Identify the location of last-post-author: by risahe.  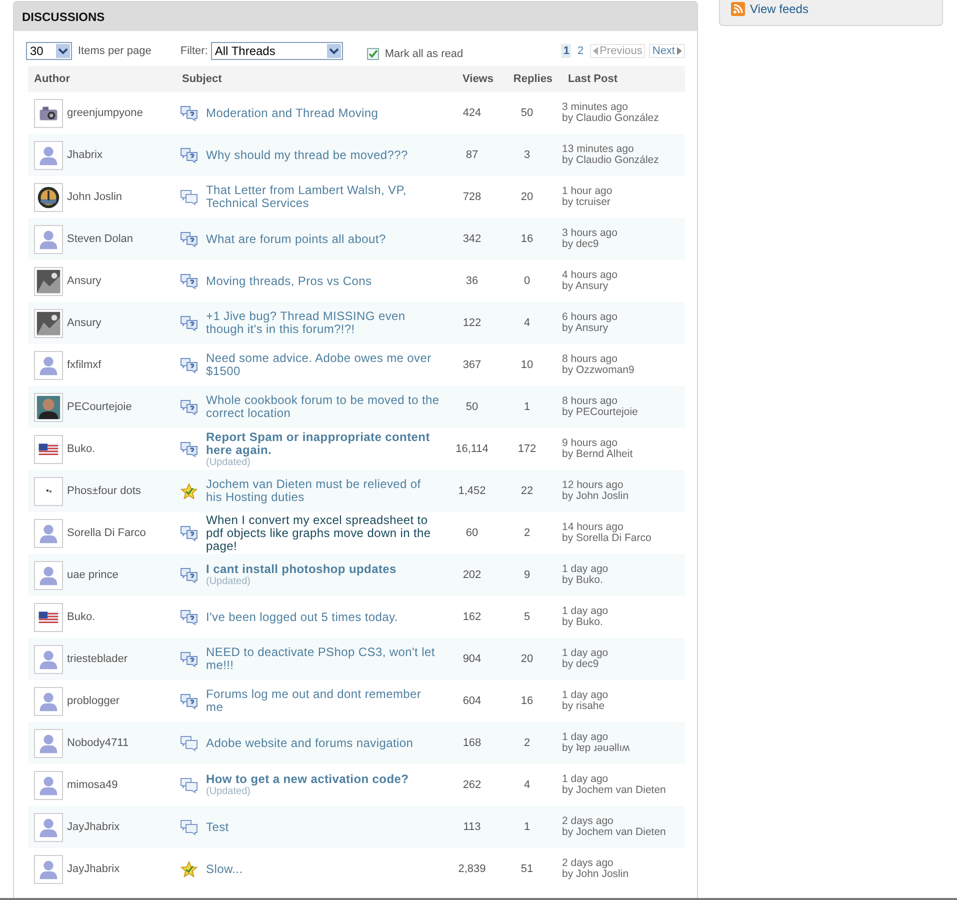
(623, 706).